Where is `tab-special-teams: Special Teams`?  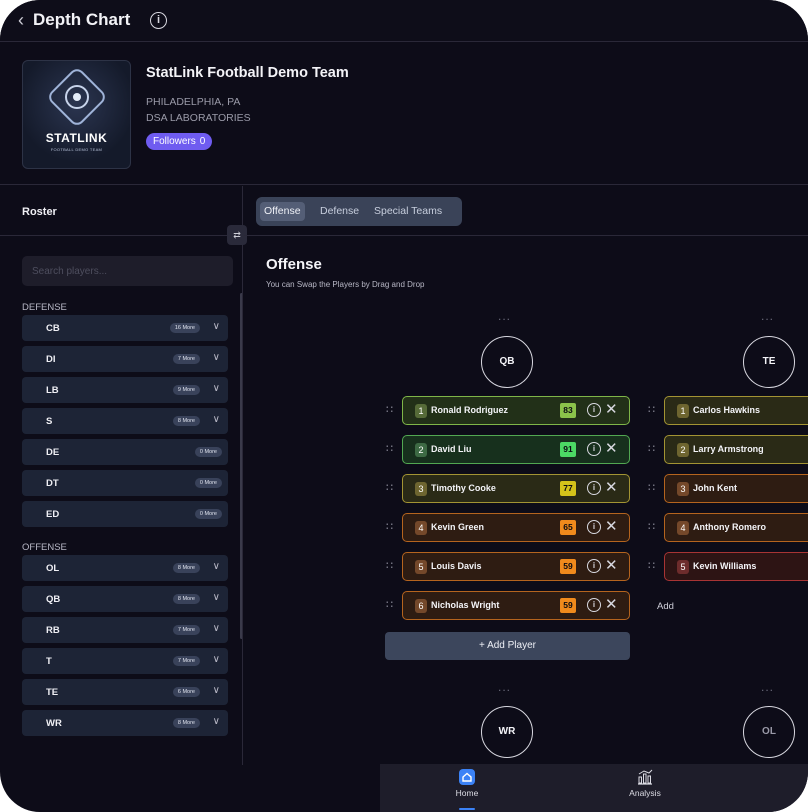
tab-special-teams: Special Teams is located at coordinates (408, 211).